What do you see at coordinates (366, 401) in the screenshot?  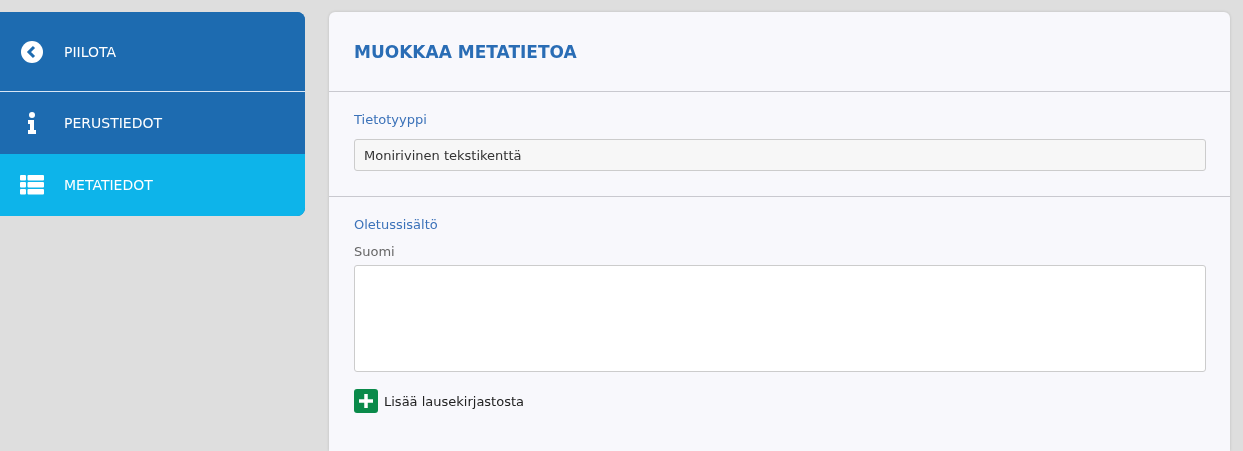 I see `plus-icon` at bounding box center [366, 401].